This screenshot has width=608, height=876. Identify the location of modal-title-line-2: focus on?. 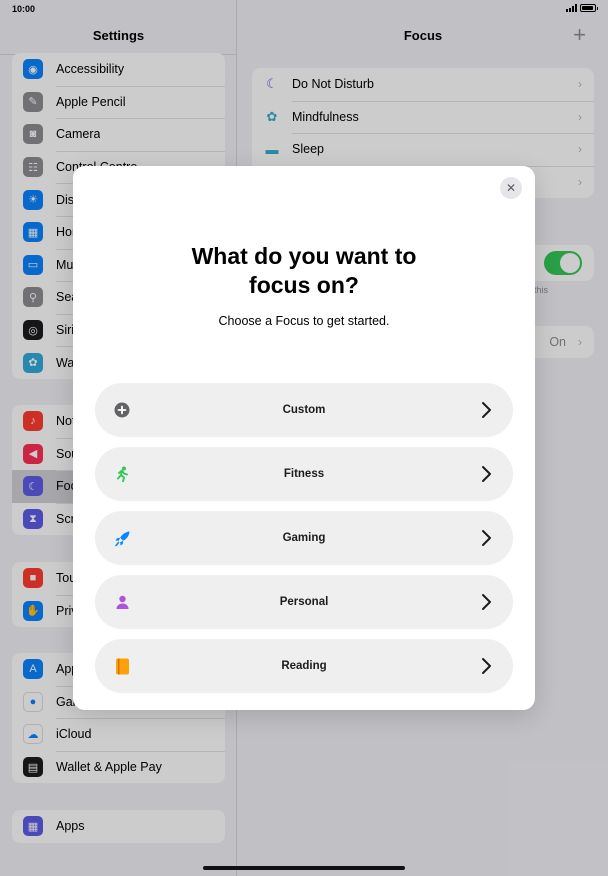
(304, 285).